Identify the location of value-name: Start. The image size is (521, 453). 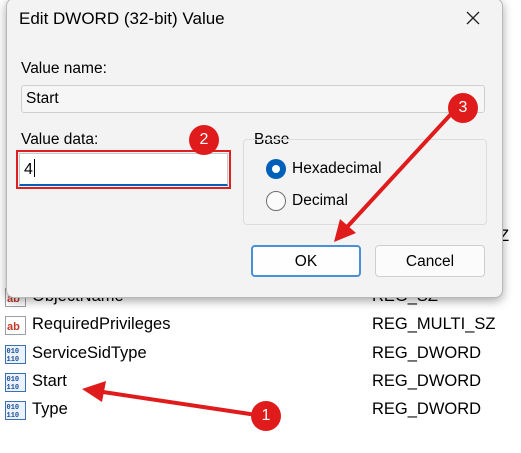
(49, 381).